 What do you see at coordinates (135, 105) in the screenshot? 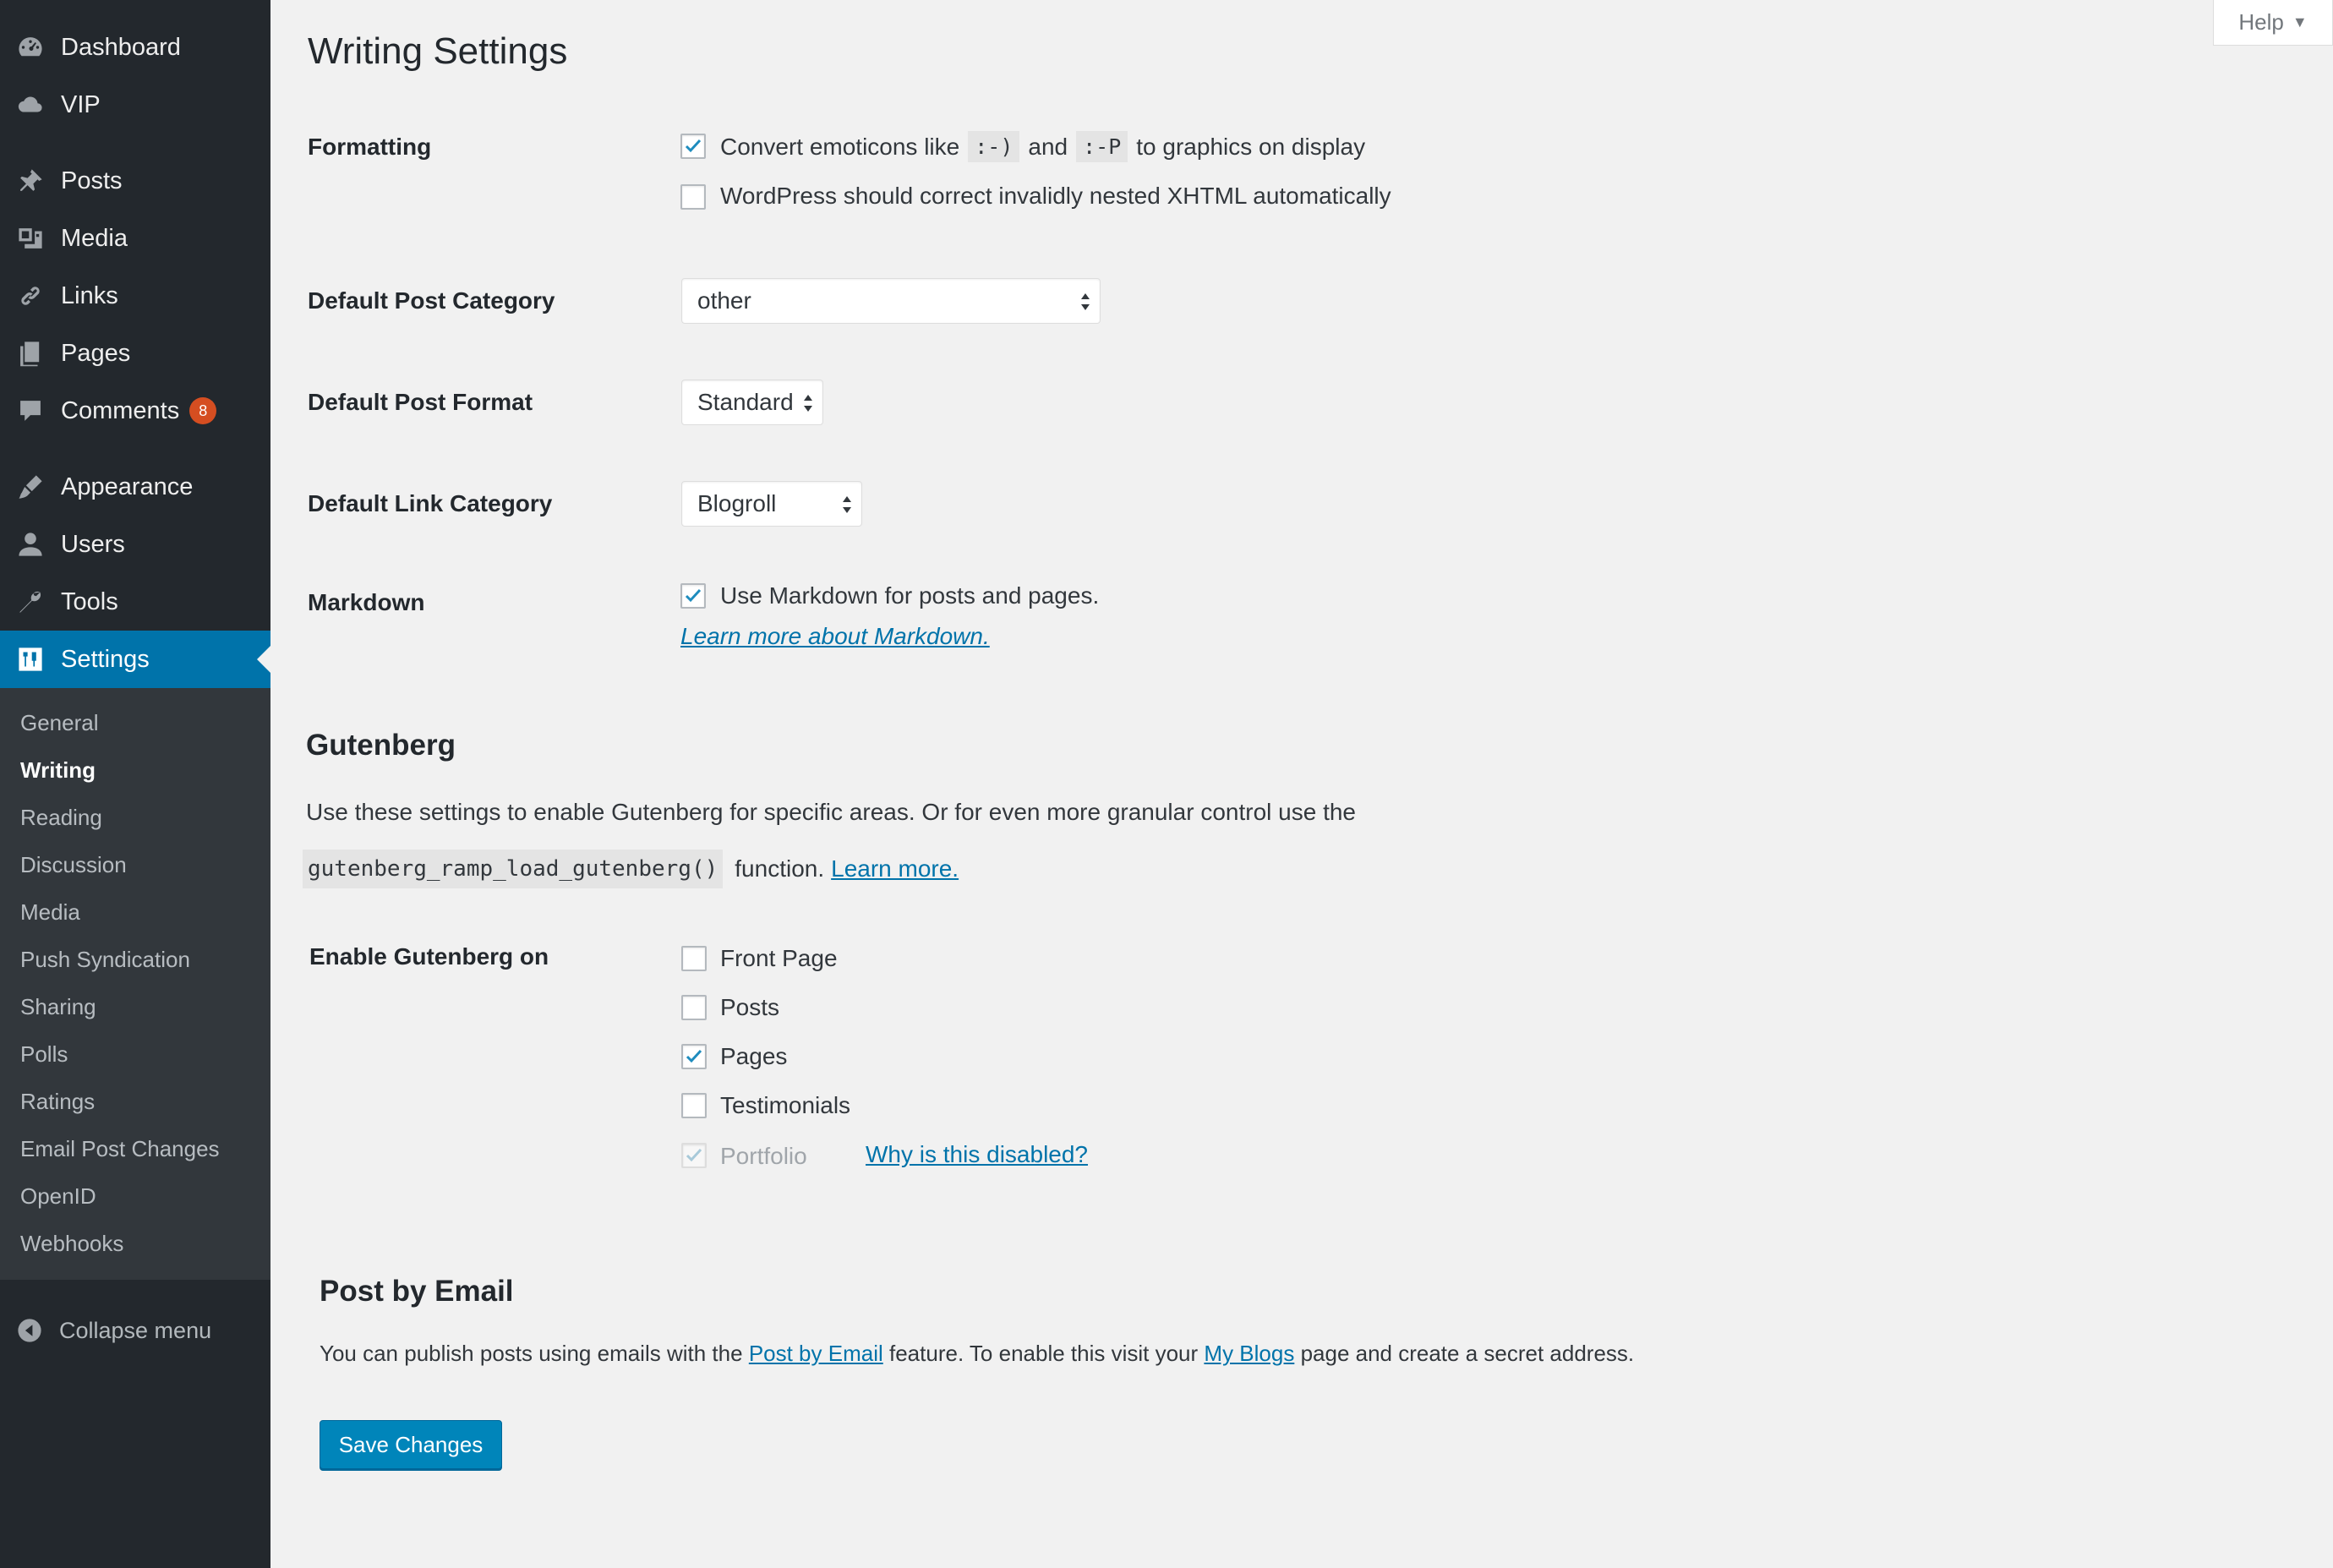
I see `sidebar-item-vip: VIP` at bounding box center [135, 105].